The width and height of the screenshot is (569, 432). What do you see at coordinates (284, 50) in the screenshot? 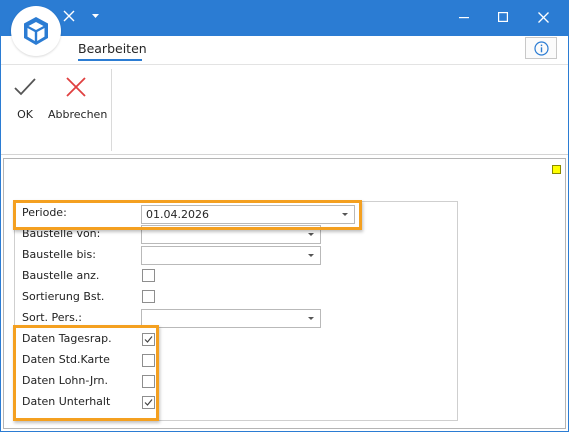
I see `ribbon-tab-bar: Bearbeiten` at bounding box center [284, 50].